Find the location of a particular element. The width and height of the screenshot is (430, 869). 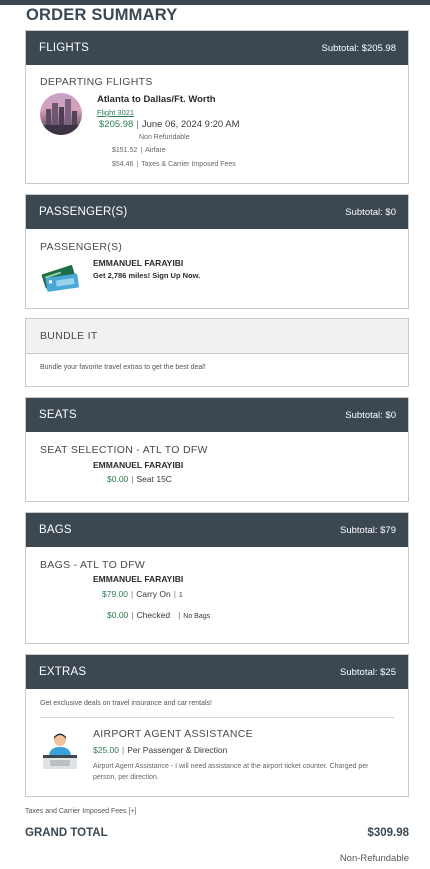

carry-on-label: Carry On is located at coordinates (153, 594).